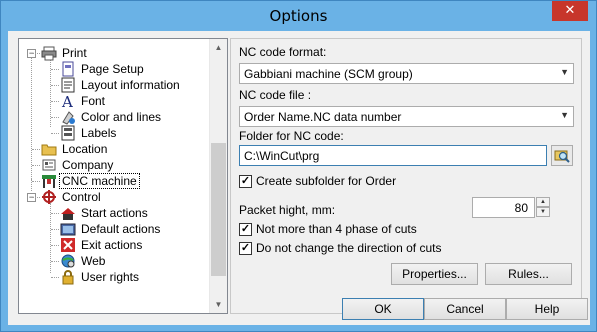 The image size is (597, 332). Describe the element at coordinates (68, 102) in the screenshot. I see `font-icon: A` at that location.